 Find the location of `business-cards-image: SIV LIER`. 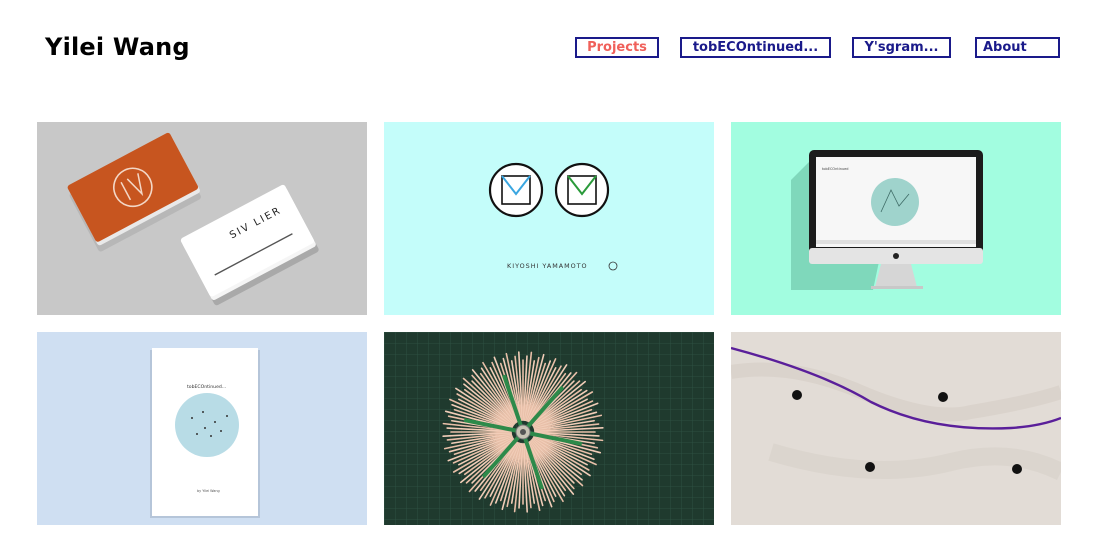

business-cards-image: SIV LIER is located at coordinates (202, 218).